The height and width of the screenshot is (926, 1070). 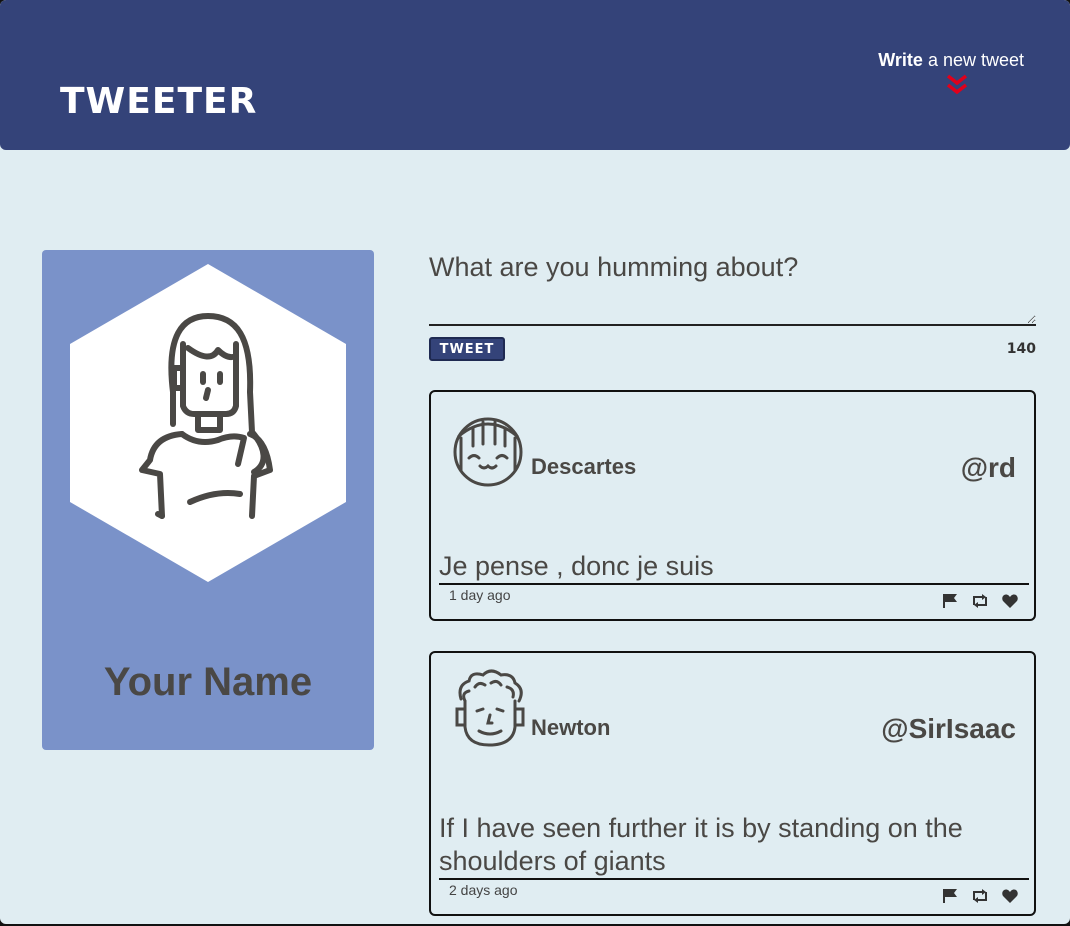 What do you see at coordinates (957, 85) in the screenshot?
I see `double-chevron-down-icon` at bounding box center [957, 85].